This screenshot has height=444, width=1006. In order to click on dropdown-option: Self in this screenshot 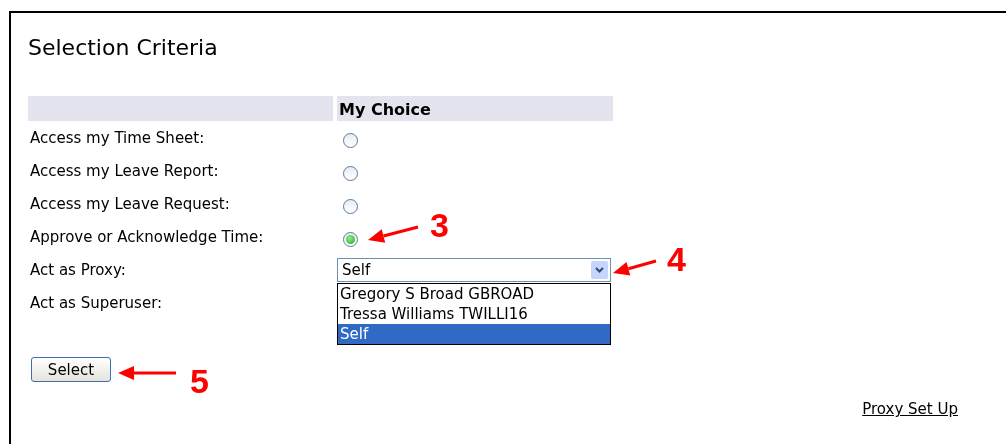, I will do `click(474, 334)`.